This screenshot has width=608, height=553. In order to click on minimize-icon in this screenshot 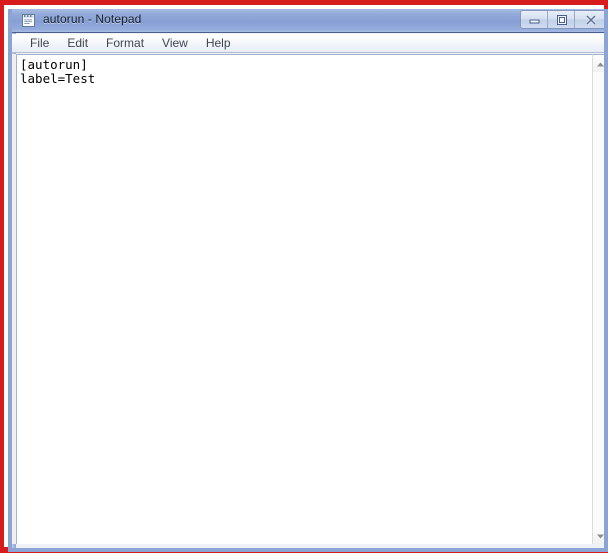, I will do `click(534, 19)`.